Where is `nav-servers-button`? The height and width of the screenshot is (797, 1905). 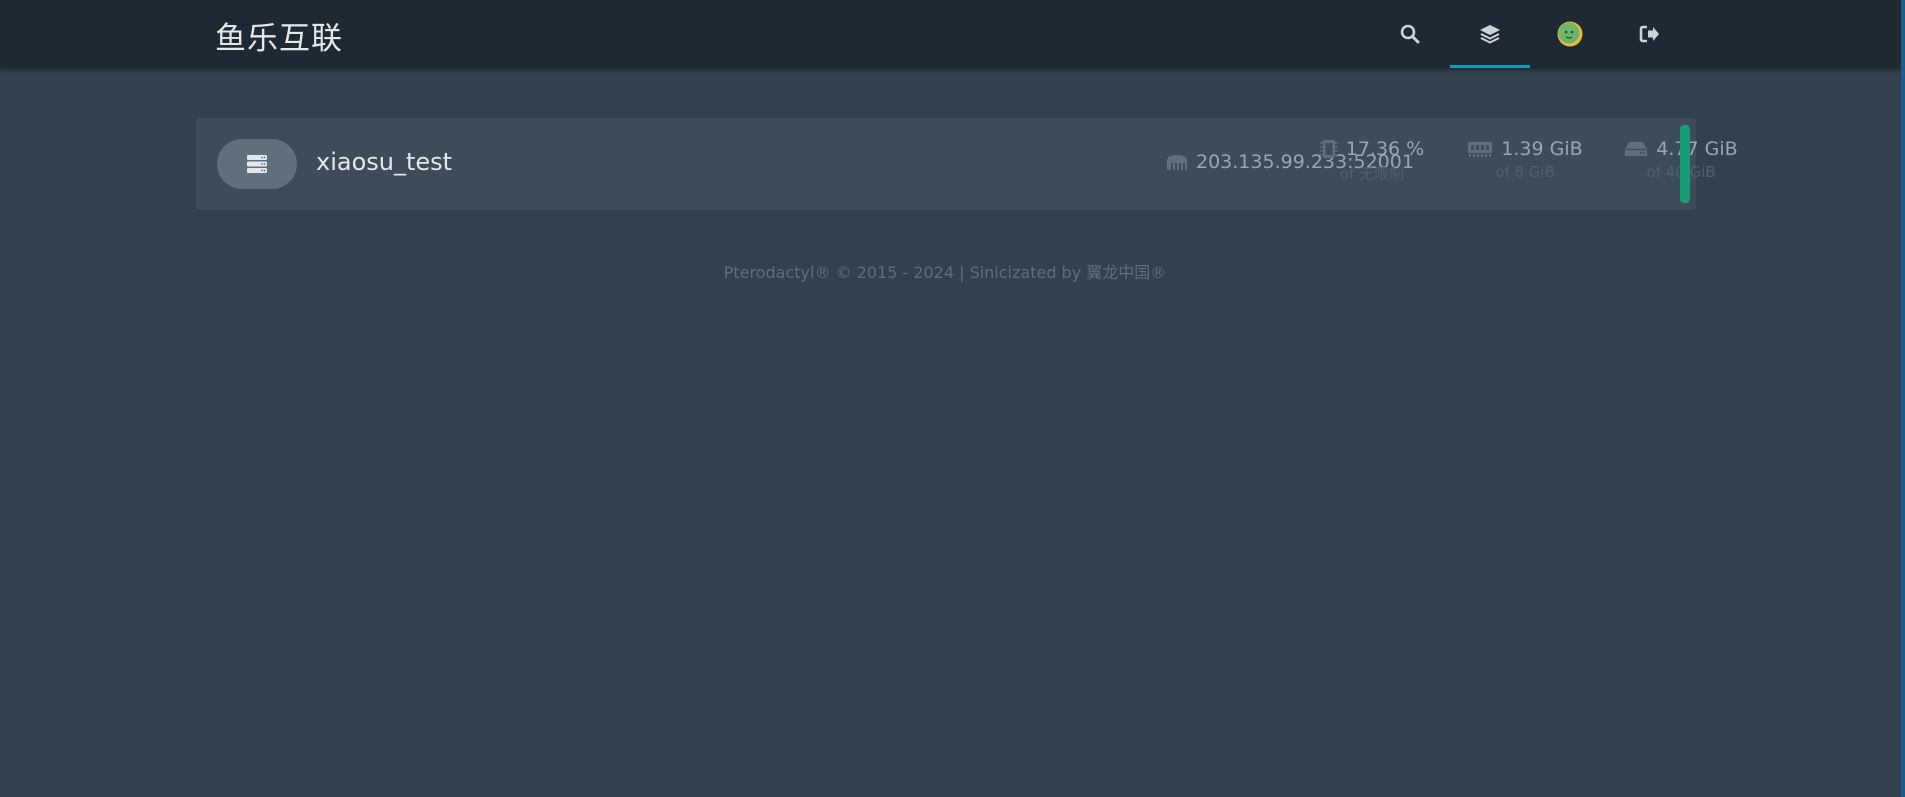 nav-servers-button is located at coordinates (1490, 34).